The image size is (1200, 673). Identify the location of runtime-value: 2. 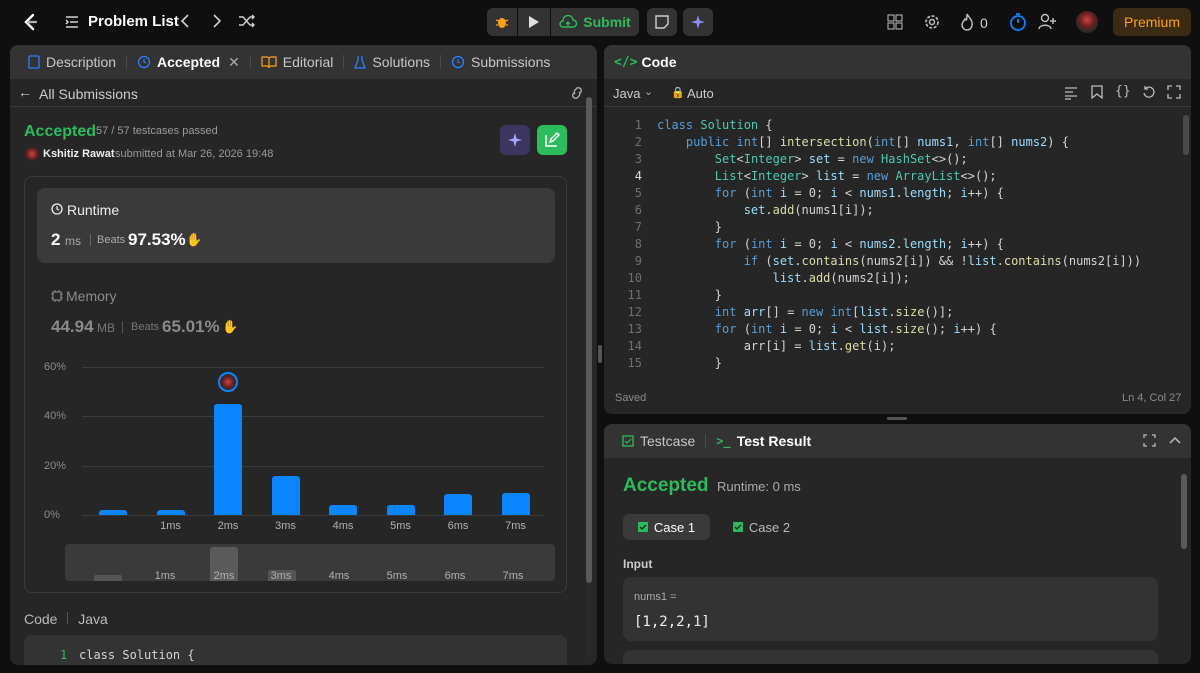
(56, 239).